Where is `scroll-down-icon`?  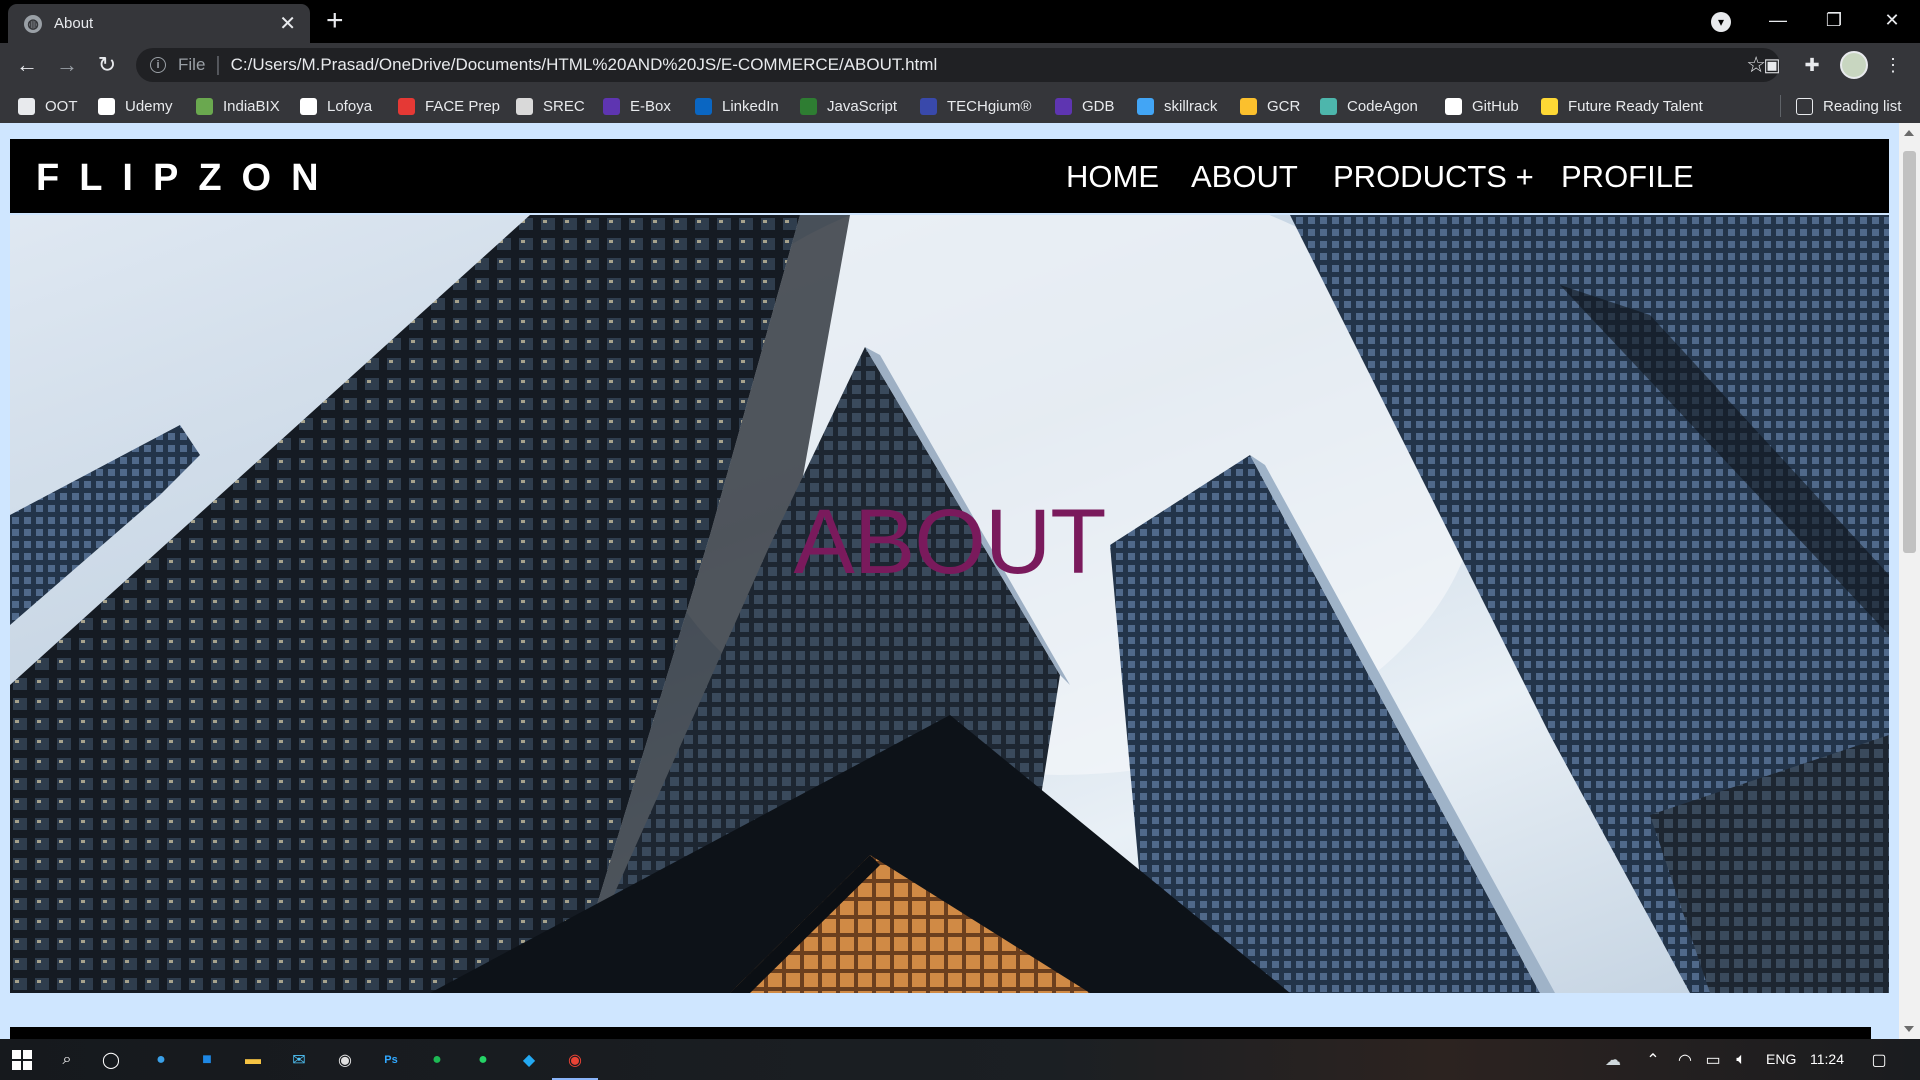 scroll-down-icon is located at coordinates (1909, 1029).